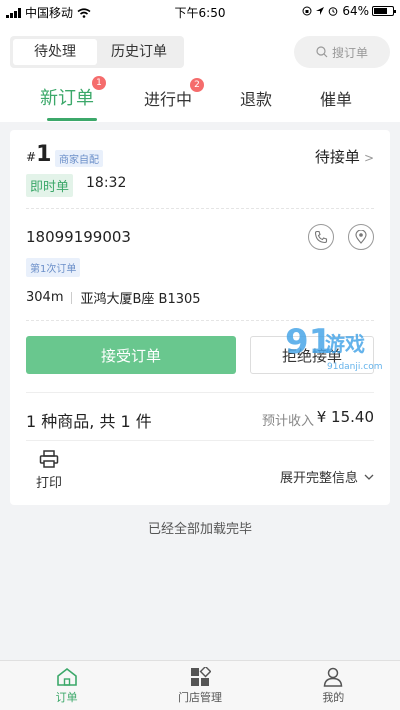  I want to click on order-time: 18:32, so click(106, 183).